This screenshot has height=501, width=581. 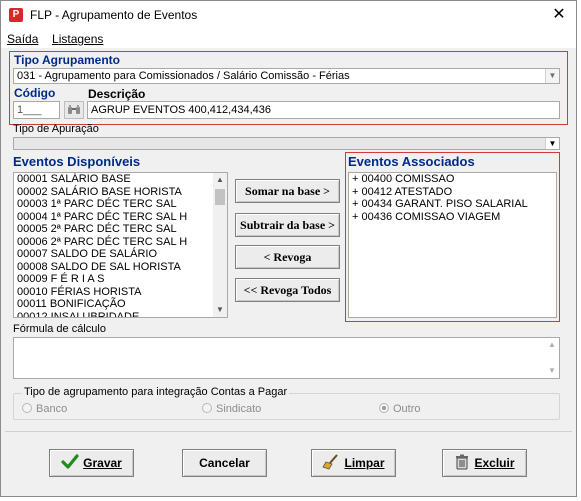 What do you see at coordinates (27, 408) in the screenshot?
I see `radio-banco-circle` at bounding box center [27, 408].